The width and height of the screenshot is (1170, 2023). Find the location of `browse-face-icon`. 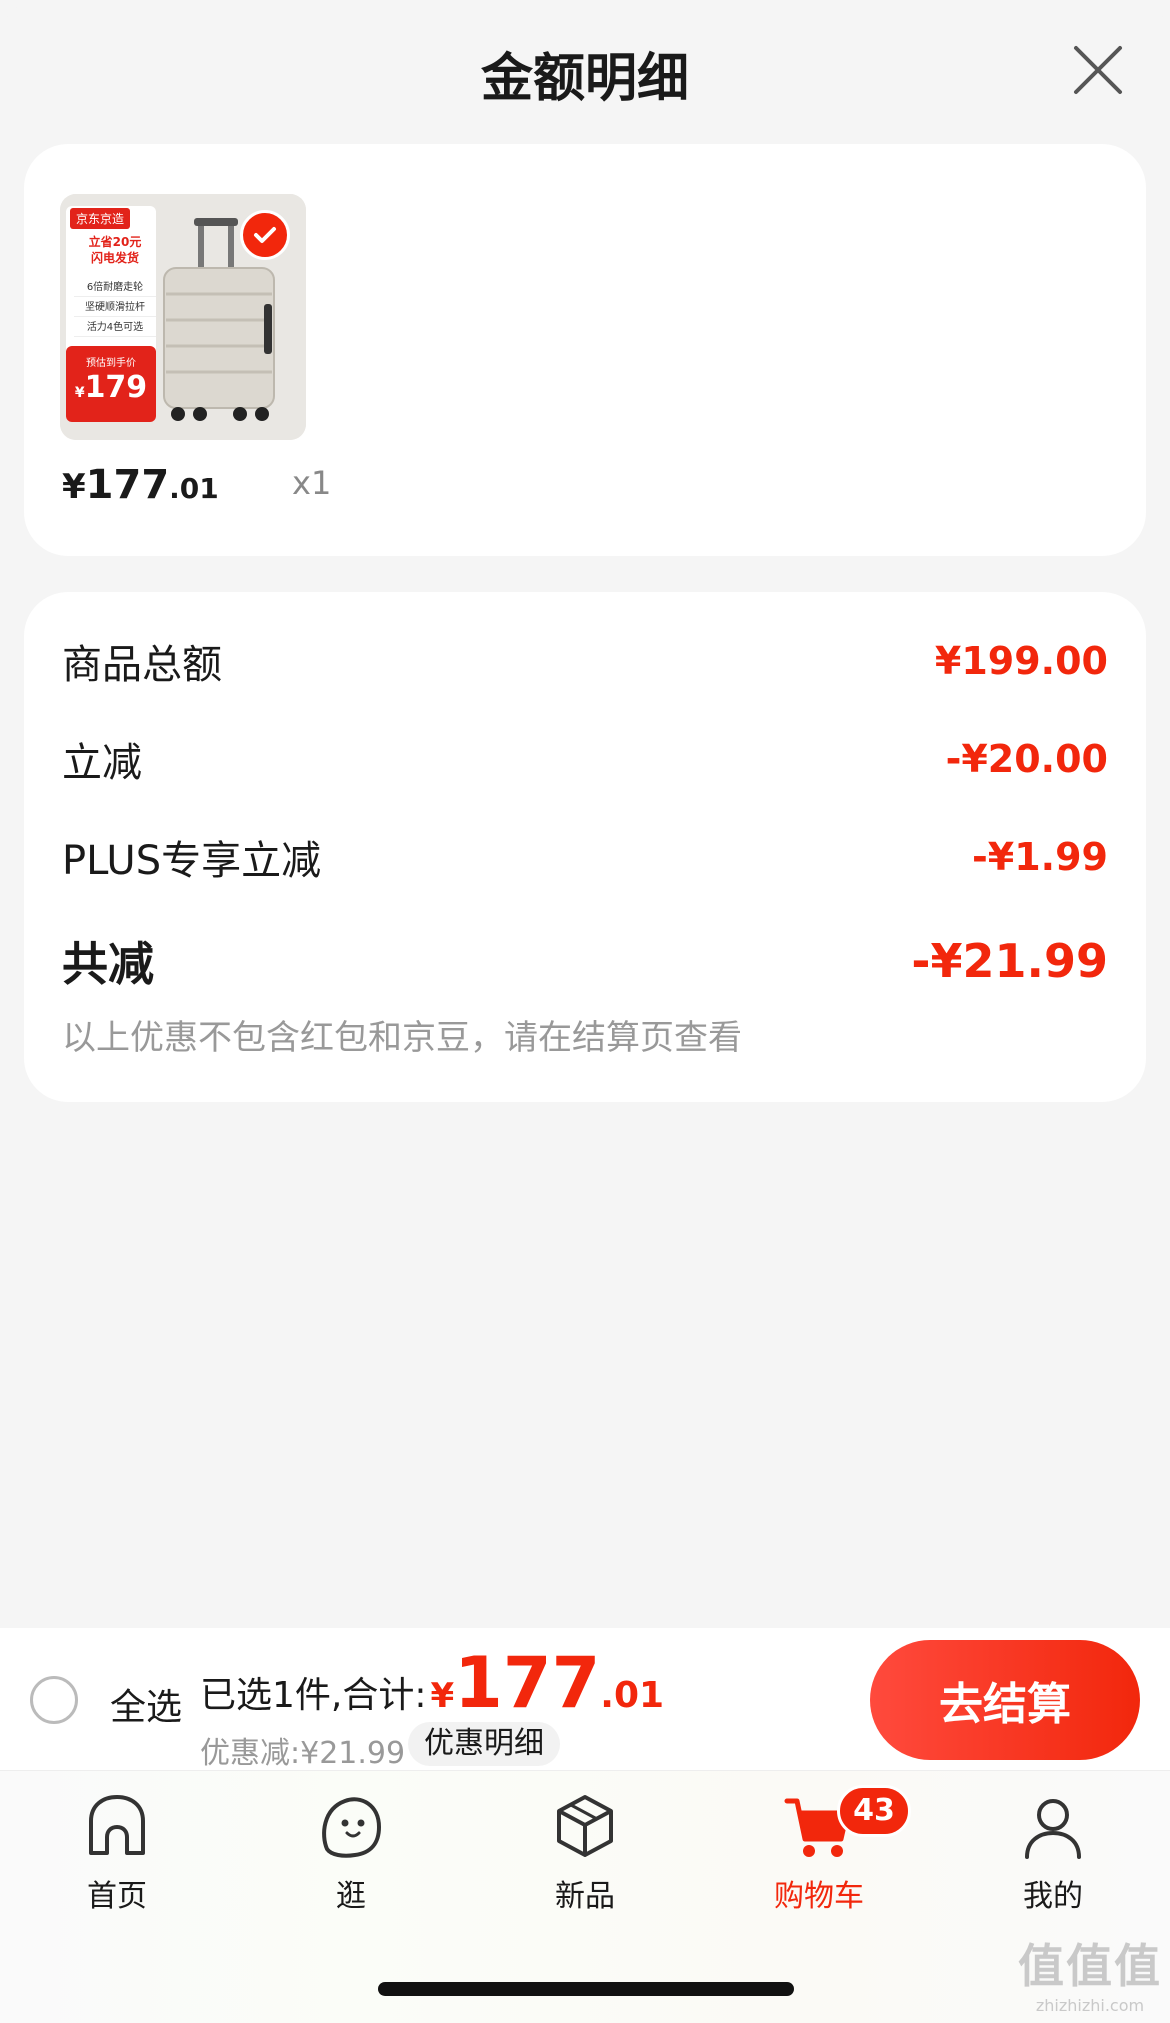

browse-face-icon is located at coordinates (351, 1827).